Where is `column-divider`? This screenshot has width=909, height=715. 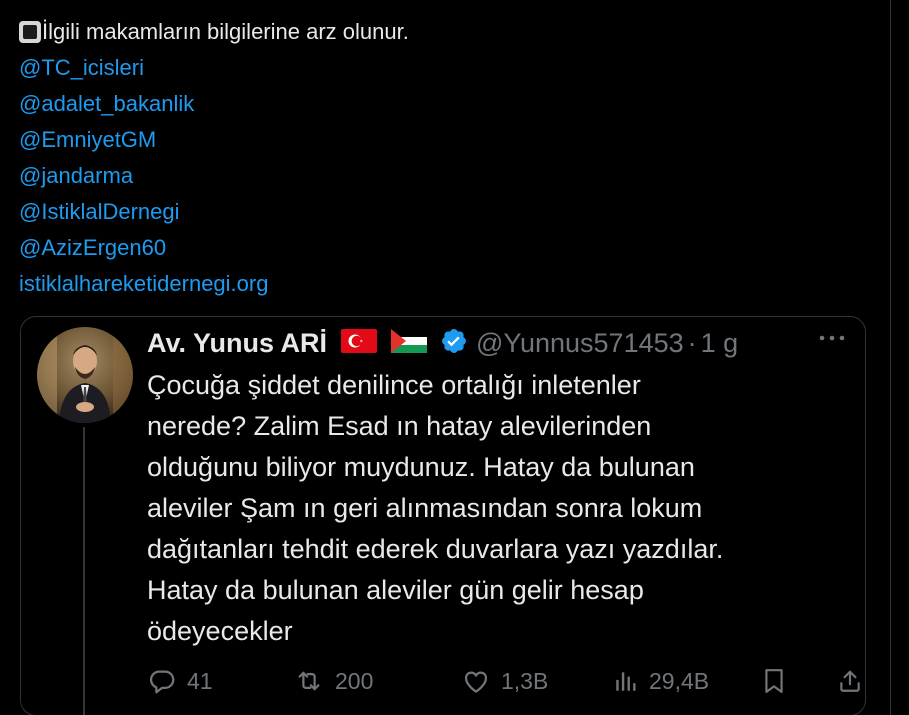 column-divider is located at coordinates (890, 357).